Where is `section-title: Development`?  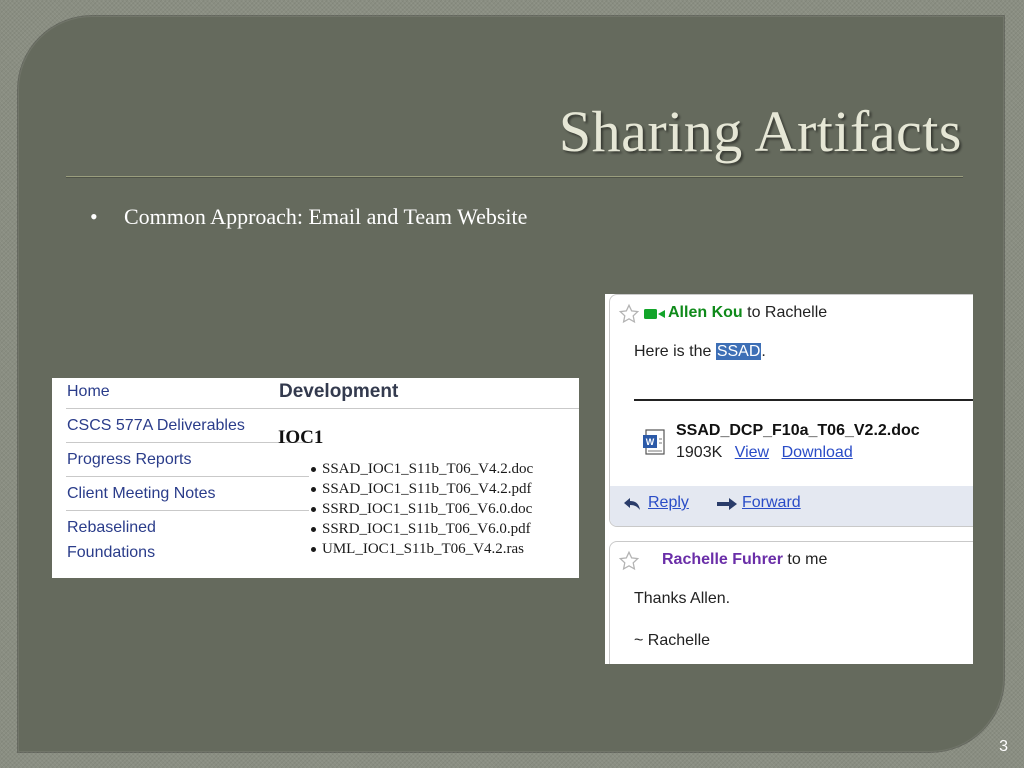 section-title: Development is located at coordinates (428, 393).